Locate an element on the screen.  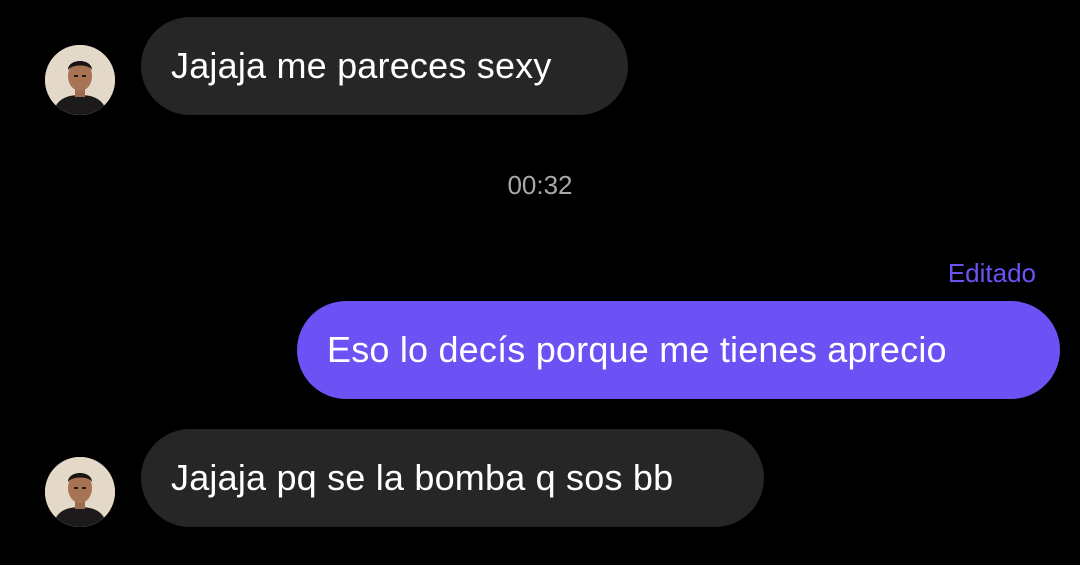
message-bubble-outgoing: Eso lo decís porque me tienes aprecio is located at coordinates (678, 350).